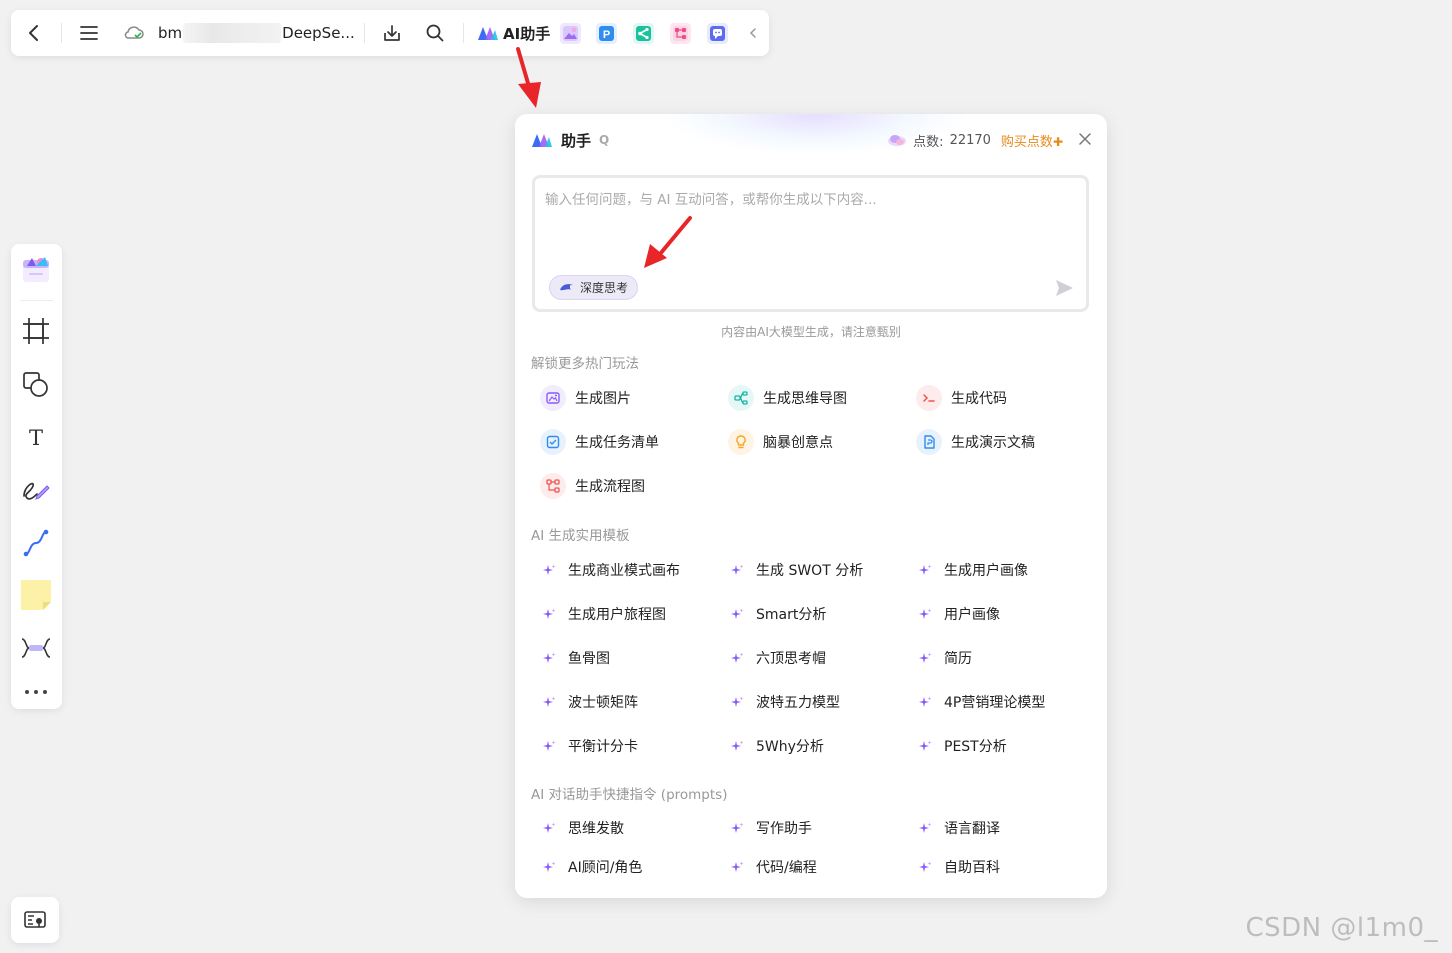 This screenshot has height=953, width=1452. What do you see at coordinates (36, 300) in the screenshot?
I see `rail-divider` at bounding box center [36, 300].